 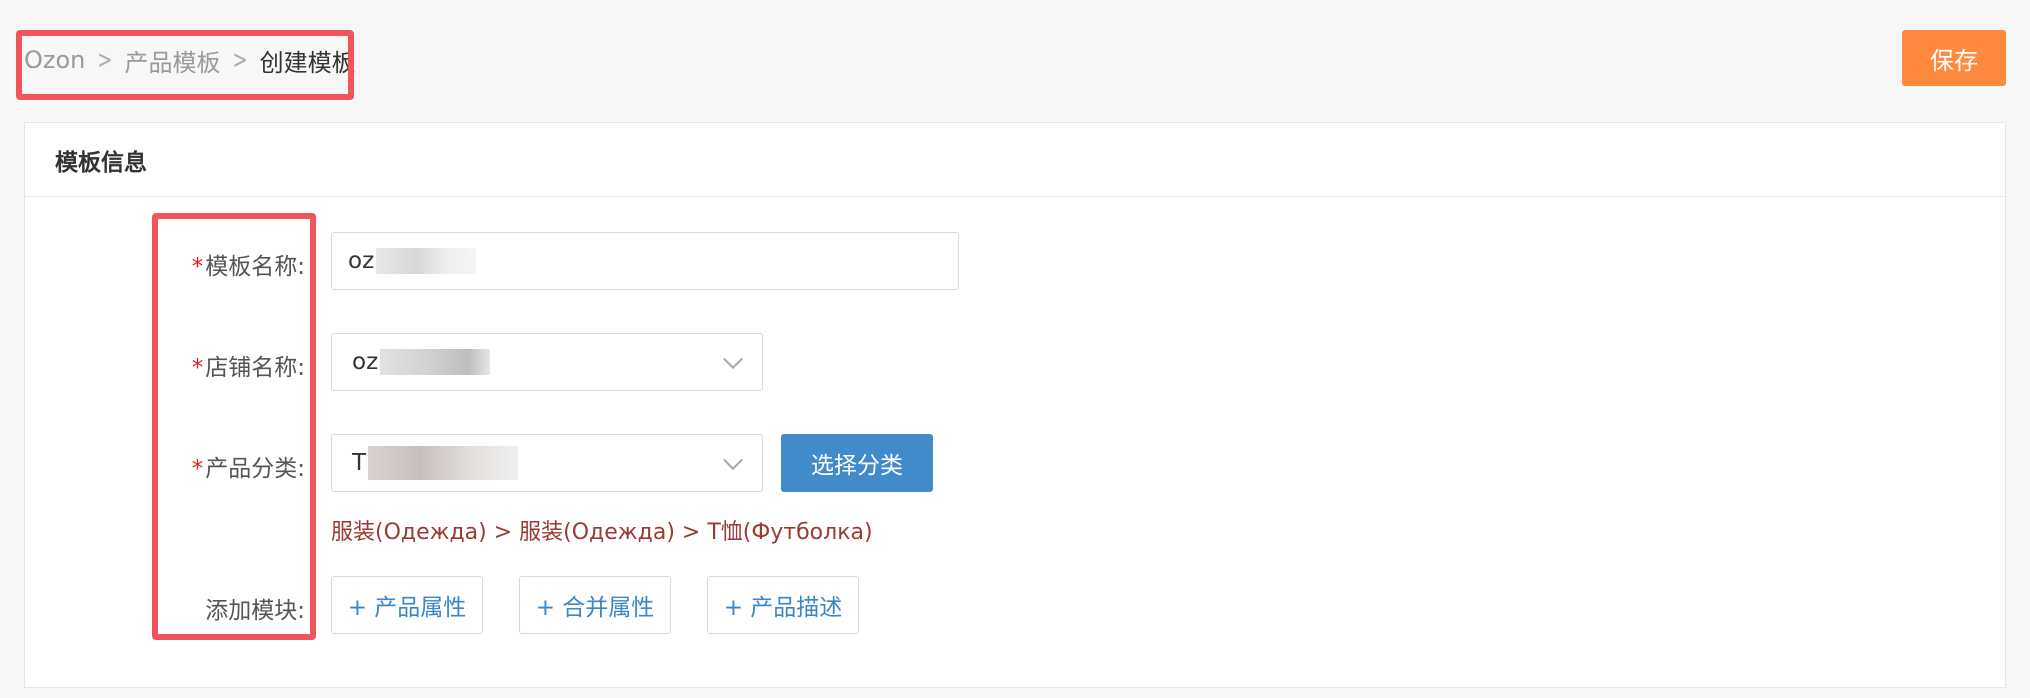 I want to click on breadcrumb: Ozon > 产品模板 > 创建模板, so click(x=190, y=60).